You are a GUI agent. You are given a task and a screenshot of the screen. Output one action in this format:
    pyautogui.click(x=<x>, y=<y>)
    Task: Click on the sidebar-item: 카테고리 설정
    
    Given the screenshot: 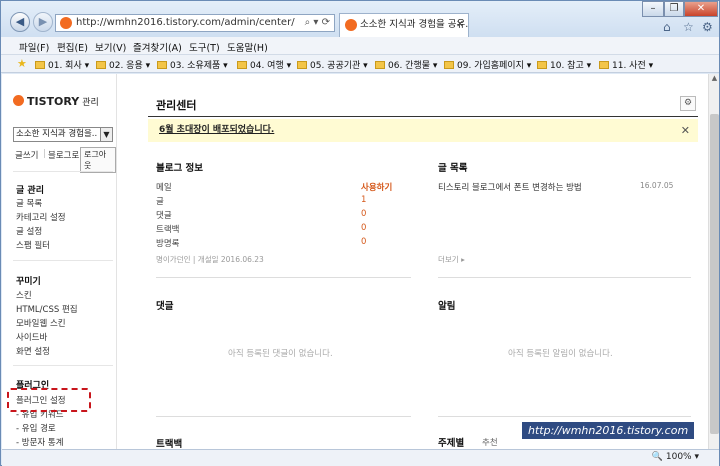 What is the action you would take?
    pyautogui.click(x=41, y=217)
    